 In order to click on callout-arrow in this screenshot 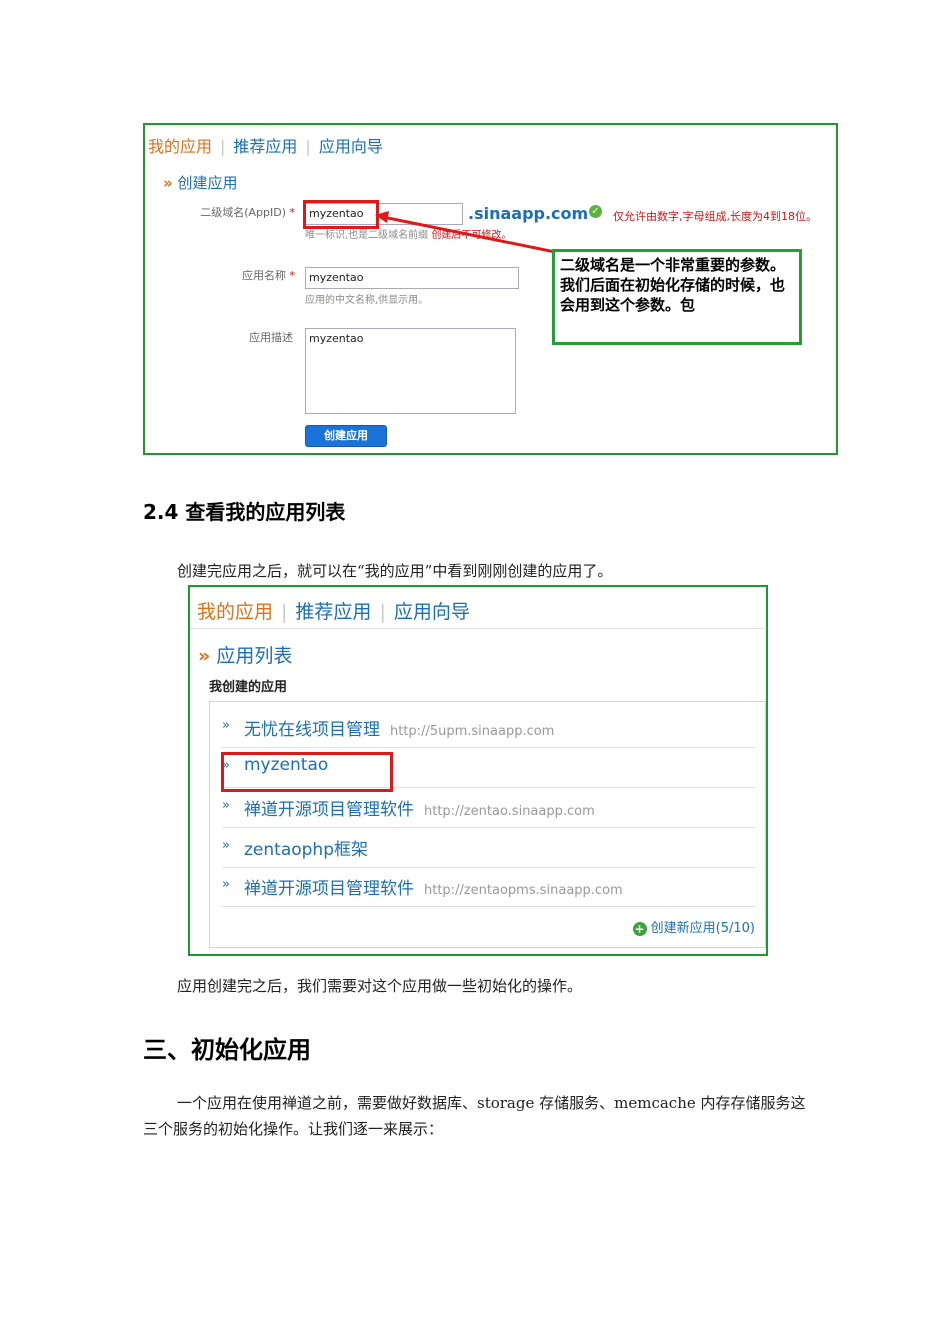, I will do `click(473, 234)`.